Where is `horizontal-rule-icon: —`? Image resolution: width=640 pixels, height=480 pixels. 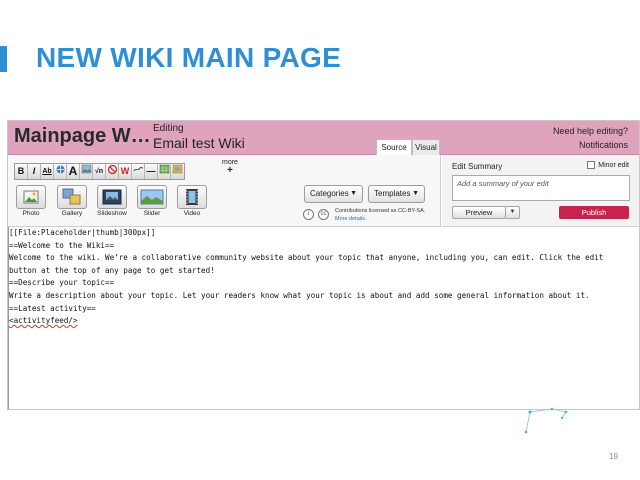 horizontal-rule-icon: — is located at coordinates (151, 171).